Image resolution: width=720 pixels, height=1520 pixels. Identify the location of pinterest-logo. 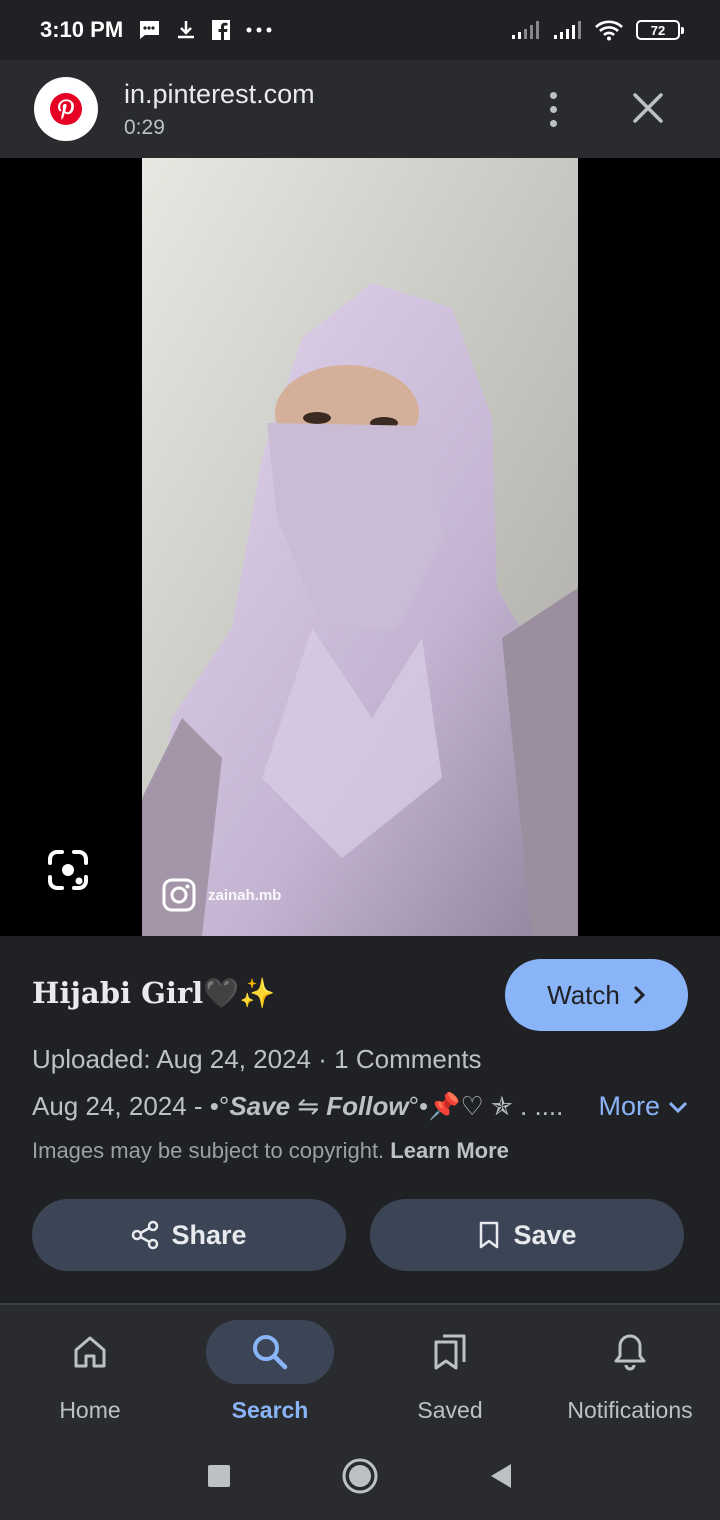
(66, 109).